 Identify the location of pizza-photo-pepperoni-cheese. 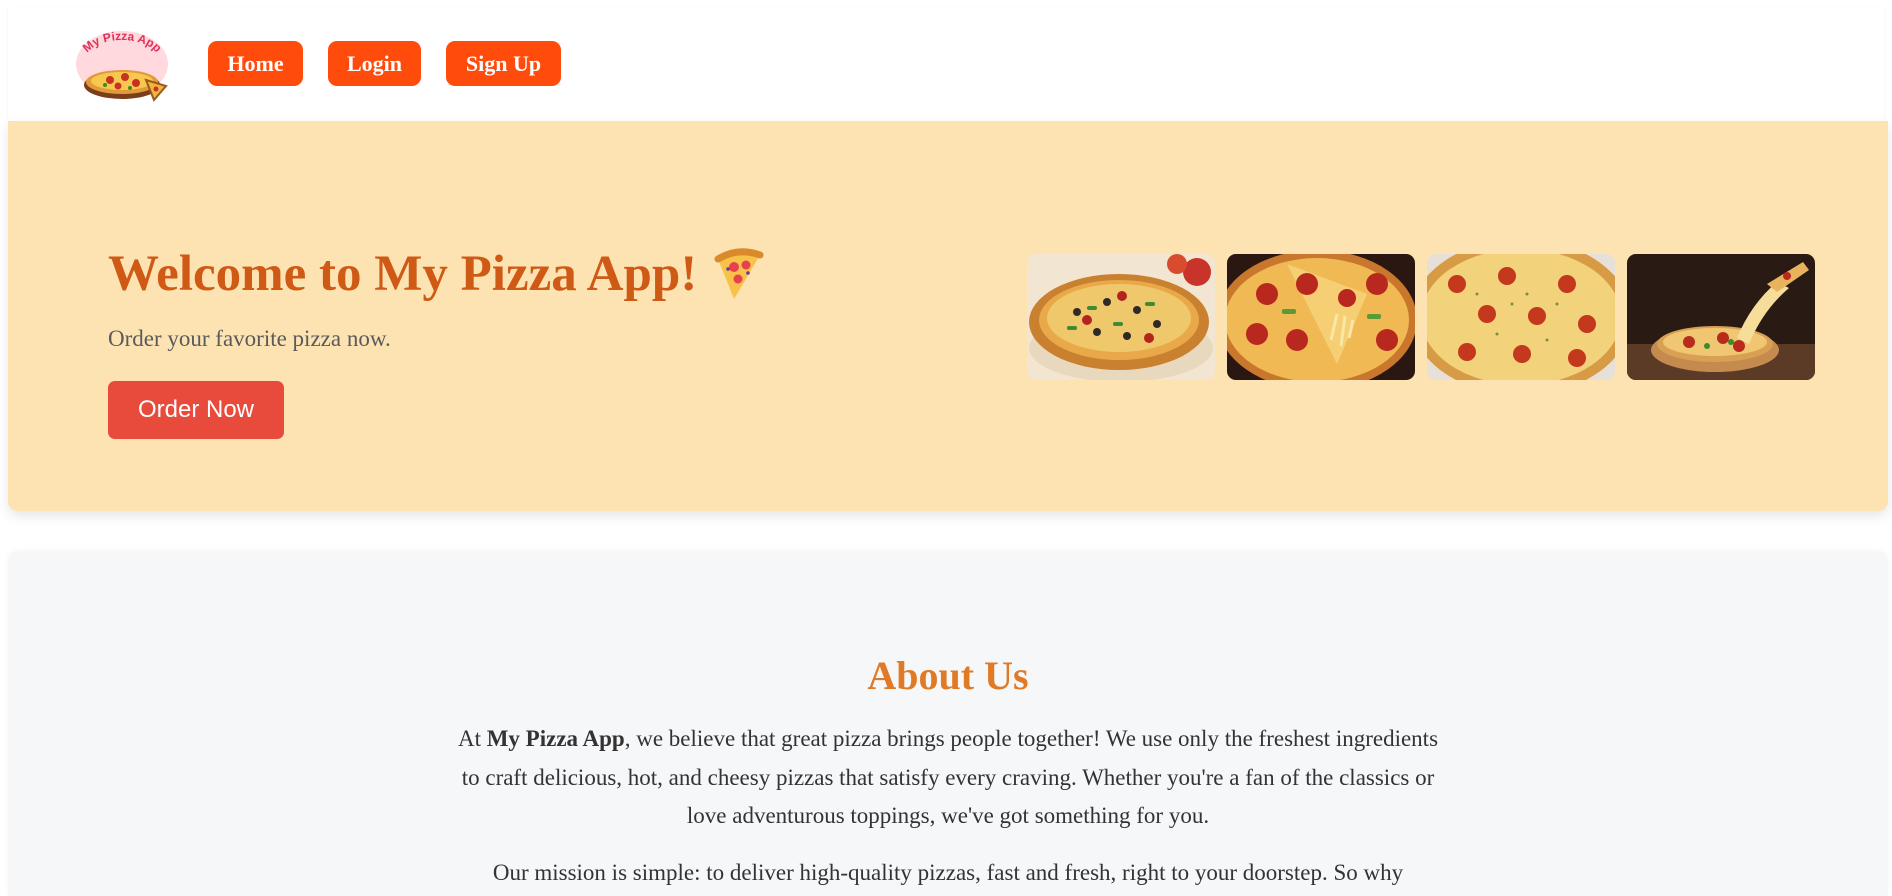
(1521, 317).